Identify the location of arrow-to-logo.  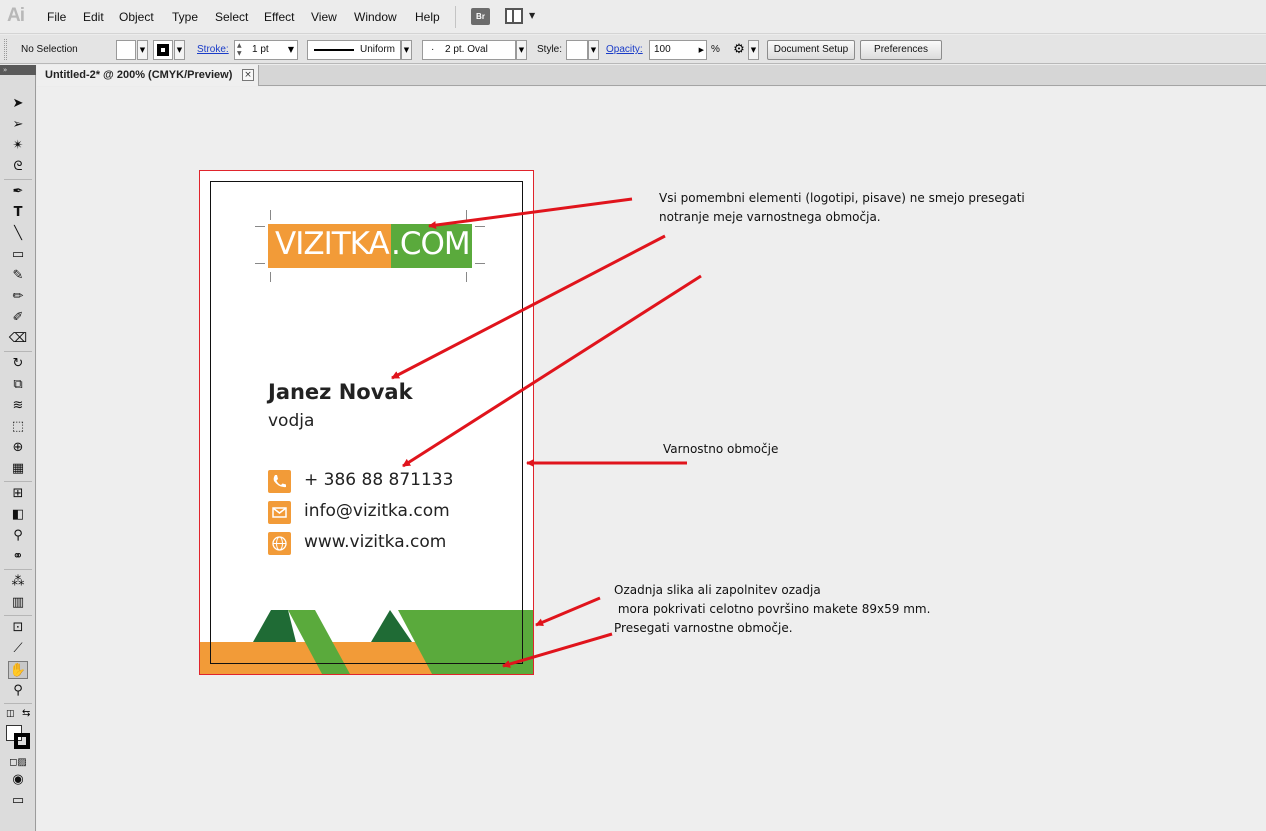
(530, 213).